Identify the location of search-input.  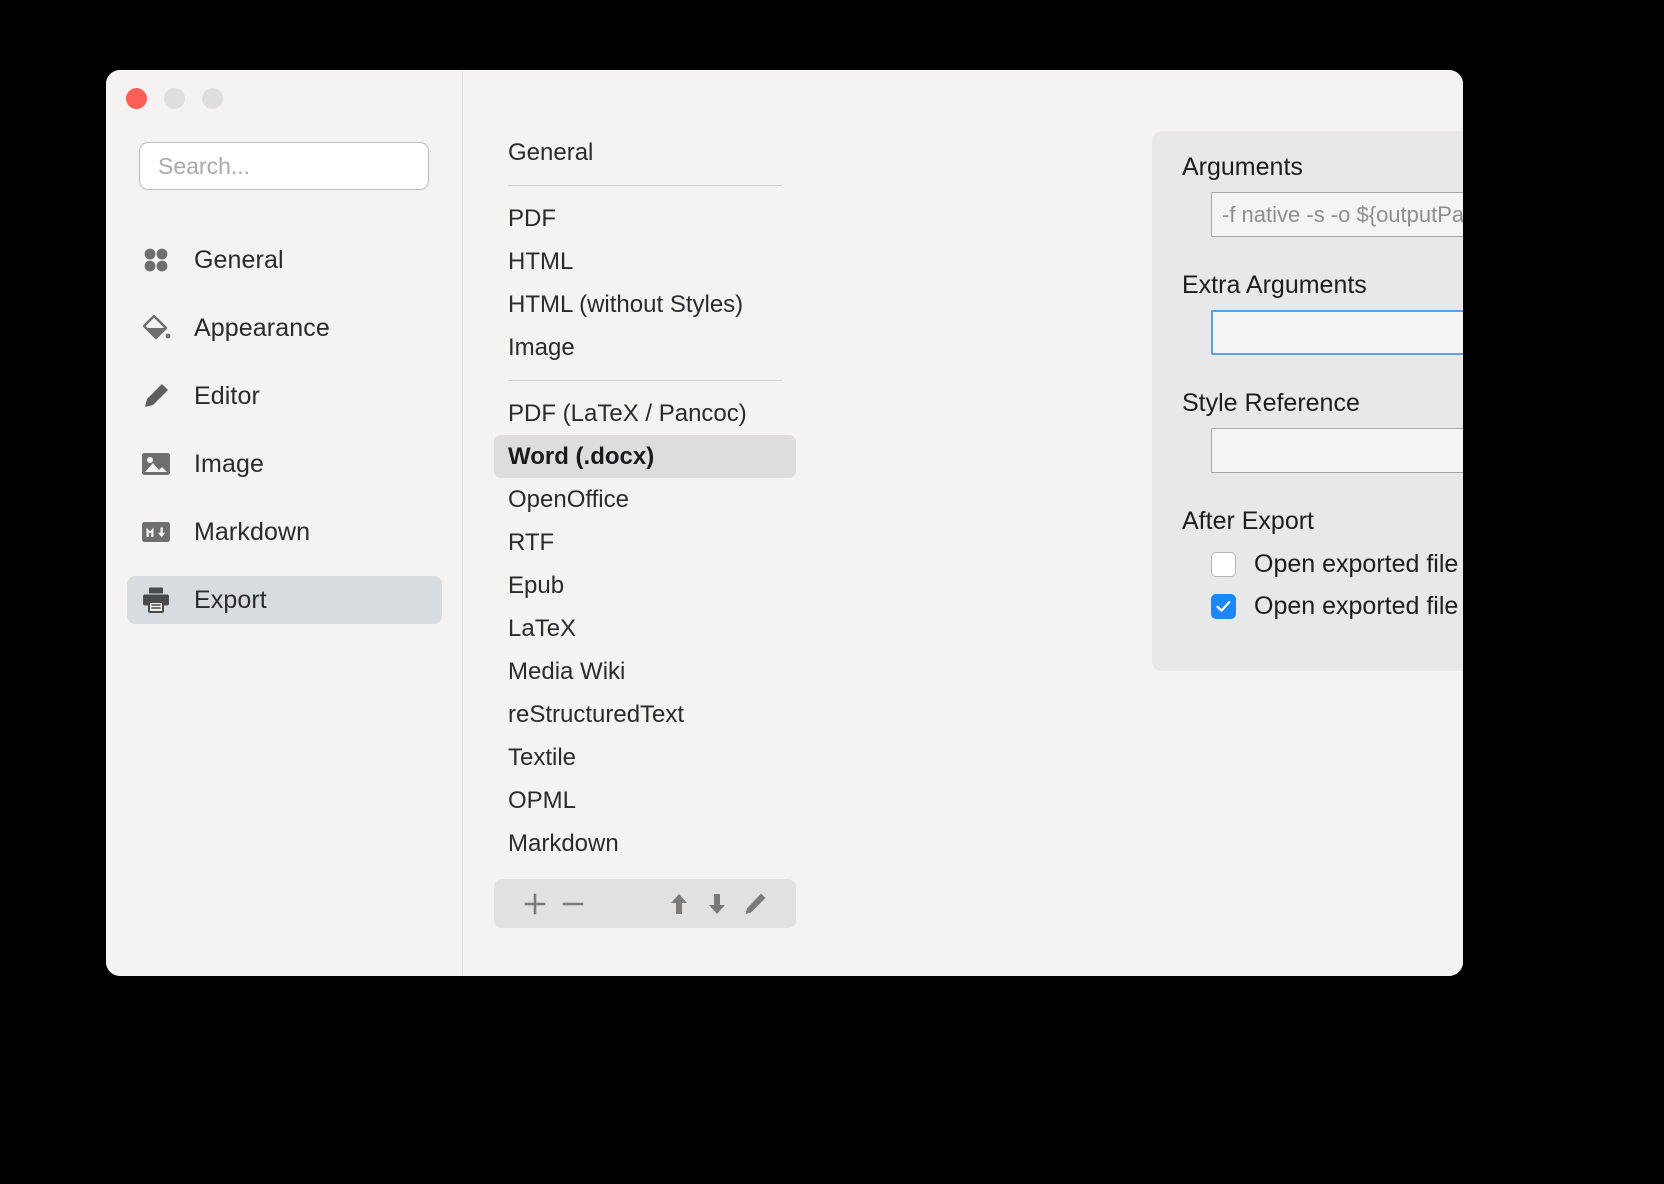
(284, 166).